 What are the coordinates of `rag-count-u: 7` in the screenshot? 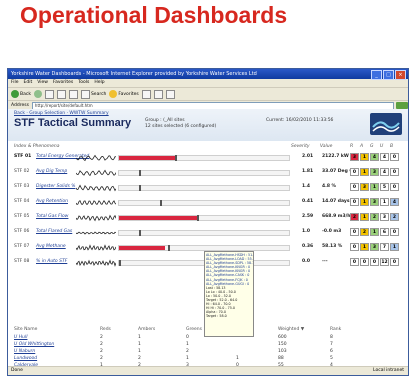 It's located at (384, 247).